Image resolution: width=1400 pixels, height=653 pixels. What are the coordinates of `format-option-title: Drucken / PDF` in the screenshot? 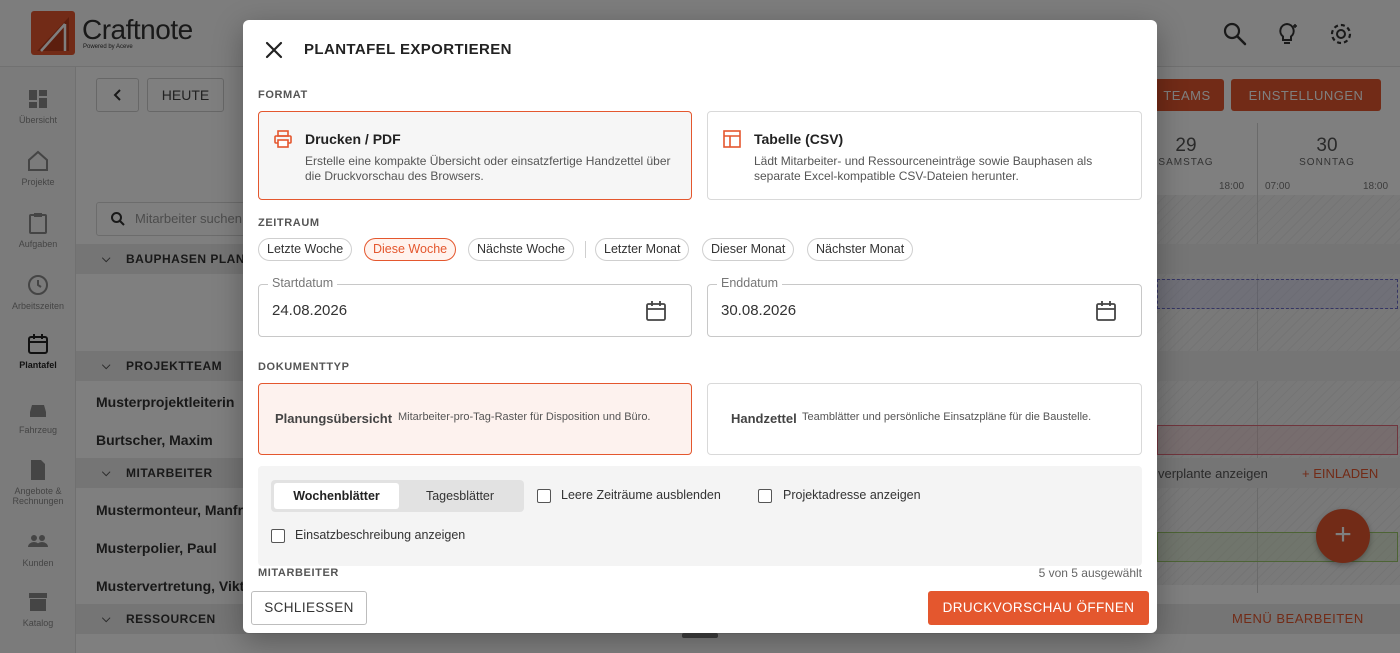 It's located at (353, 139).